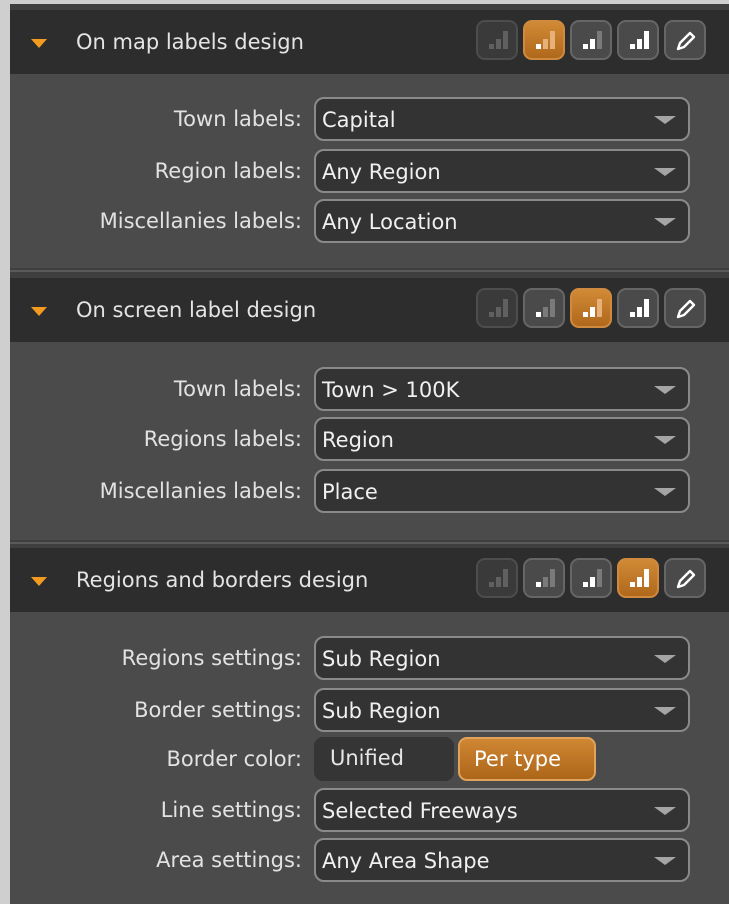 The image size is (729, 904). What do you see at coordinates (502, 710) in the screenshot?
I see `border-settings-dropdown: Sub Region` at bounding box center [502, 710].